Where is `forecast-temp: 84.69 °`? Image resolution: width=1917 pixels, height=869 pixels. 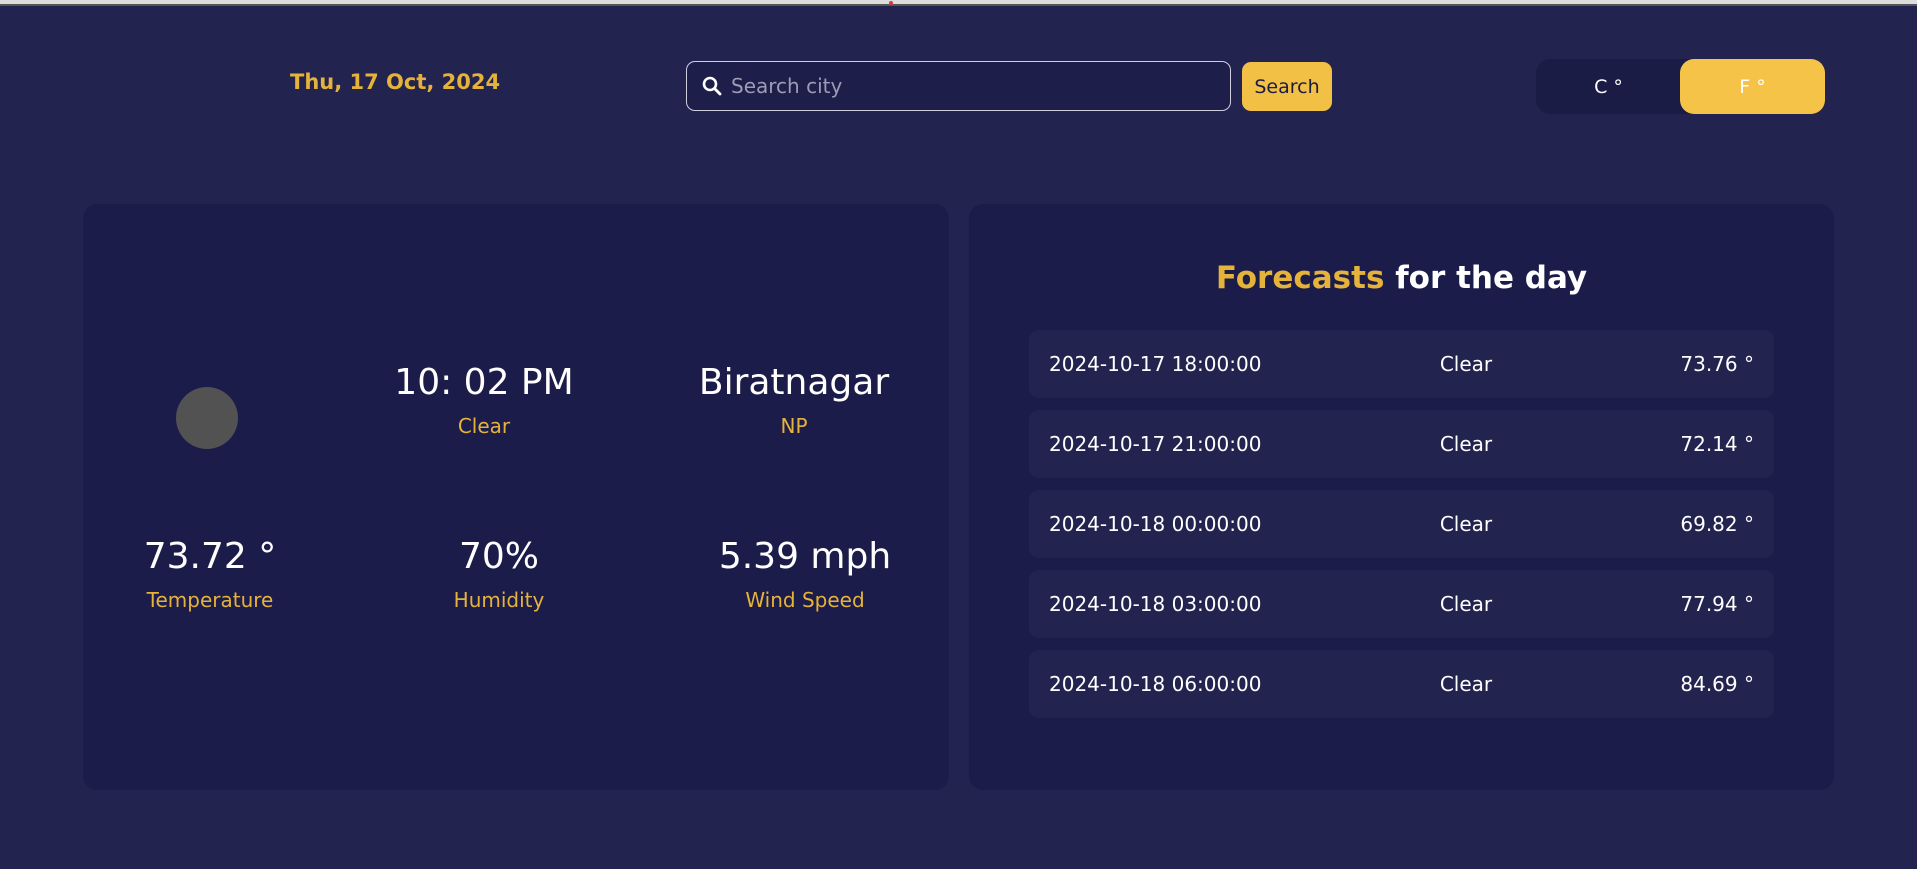 forecast-temp: 84.69 ° is located at coordinates (1717, 684).